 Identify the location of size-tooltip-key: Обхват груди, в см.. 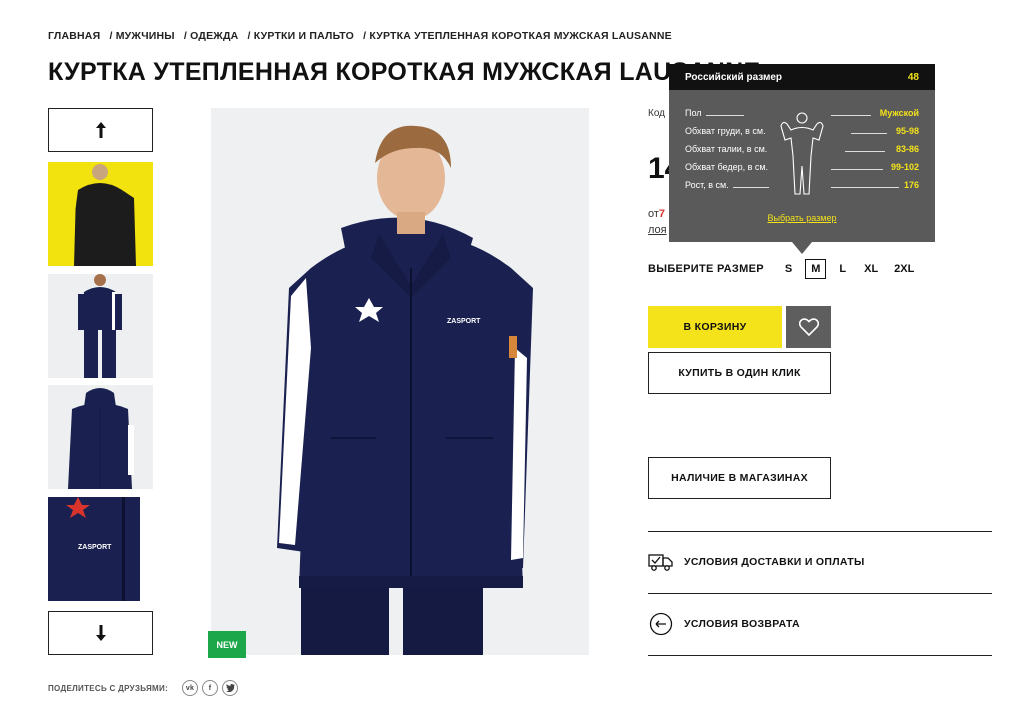
(725, 131).